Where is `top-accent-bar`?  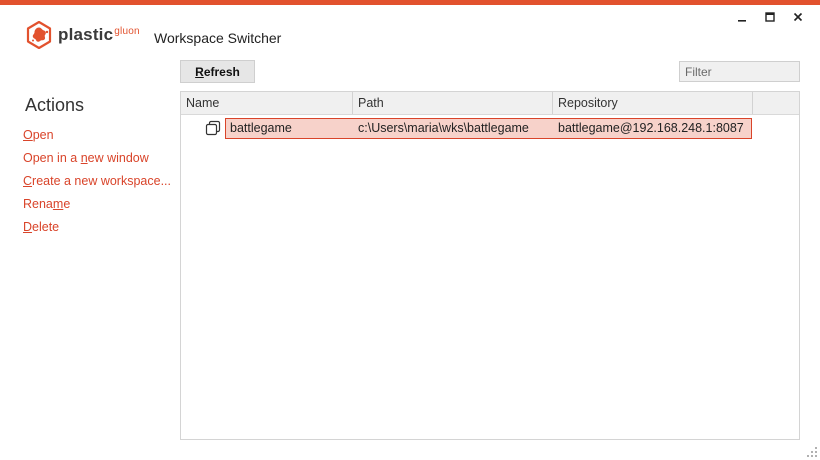
top-accent-bar is located at coordinates (410, 2).